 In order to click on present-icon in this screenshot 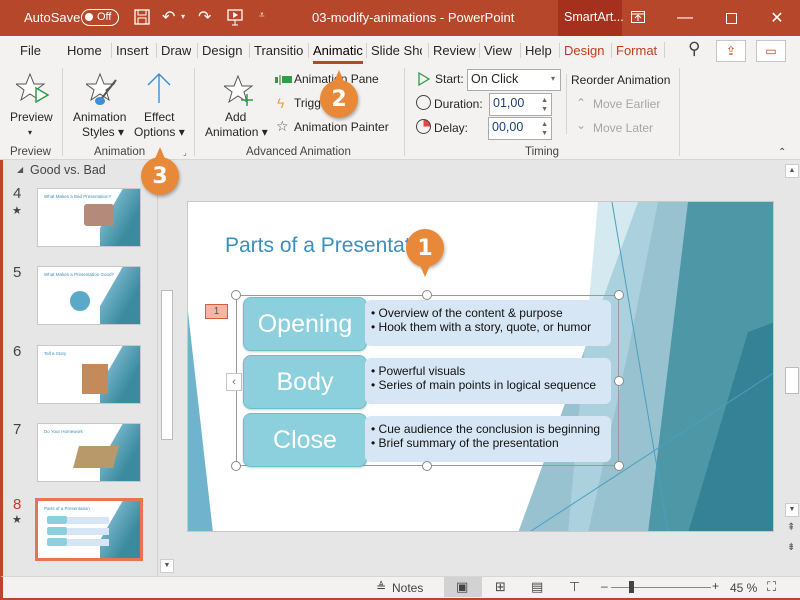, I will do `click(235, 17)`.